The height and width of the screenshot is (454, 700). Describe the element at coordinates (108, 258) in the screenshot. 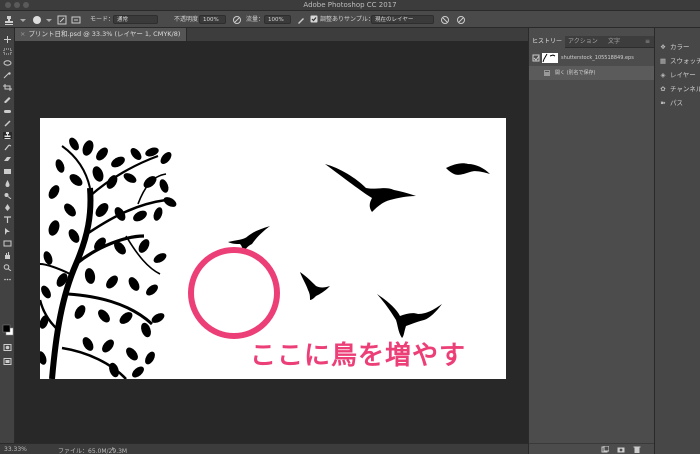

I see `tree-silhouette` at that location.